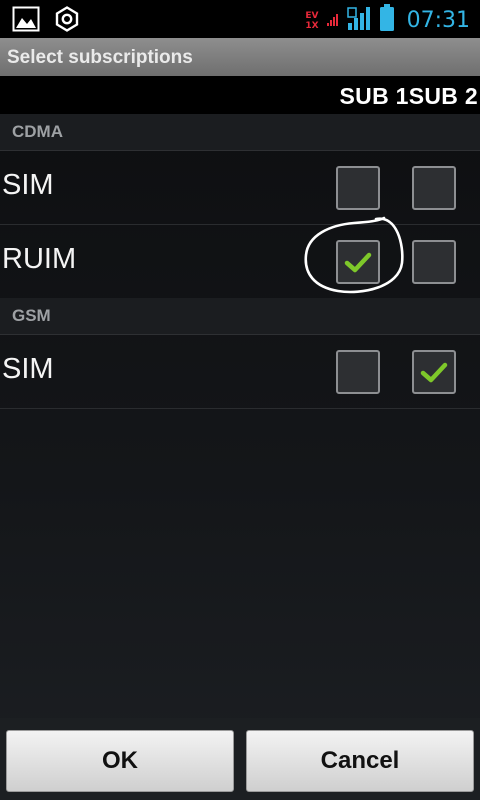  I want to click on subscription-column-header: SUB 1SUB 2, so click(240, 95).